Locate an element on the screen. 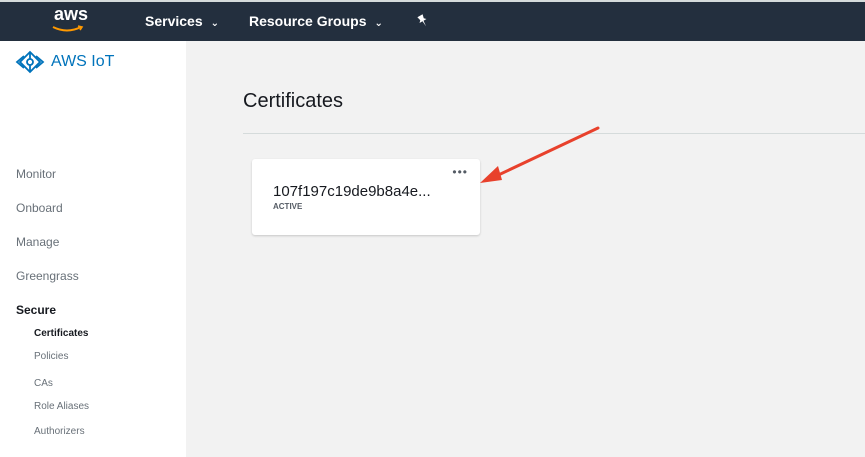 Image resolution: width=865 pixels, height=457 pixels. sidebar-subitem-role-aliases: Role Aliases is located at coordinates (61, 406).